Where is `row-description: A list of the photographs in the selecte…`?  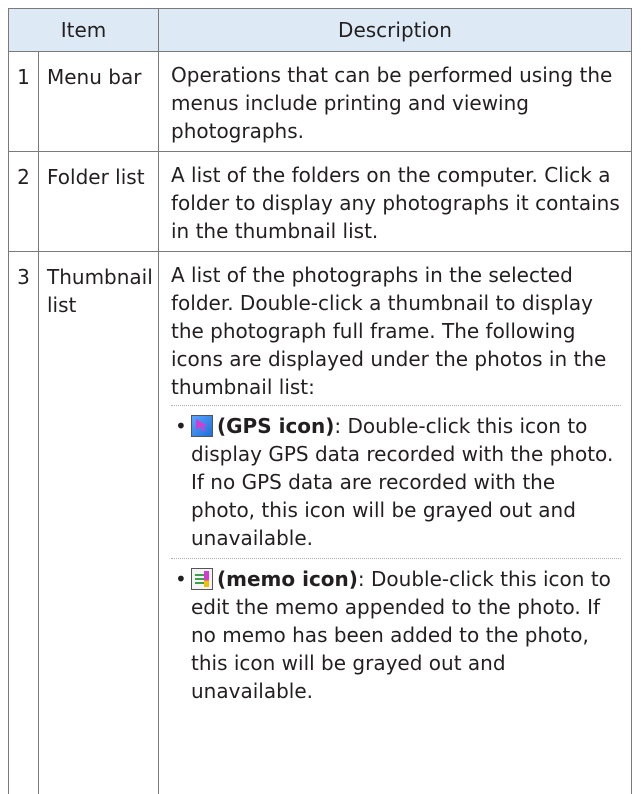
row-description: A list of the photographs in the selecte… is located at coordinates (396, 326).